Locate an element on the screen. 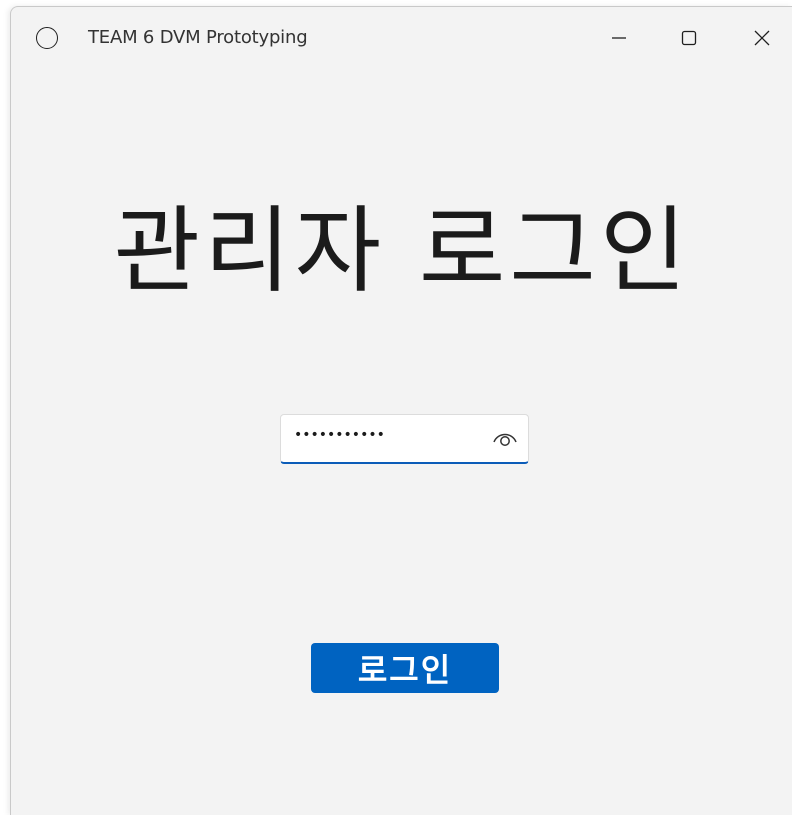 This screenshot has height=815, width=792. maximize-icon is located at coordinates (689, 38).